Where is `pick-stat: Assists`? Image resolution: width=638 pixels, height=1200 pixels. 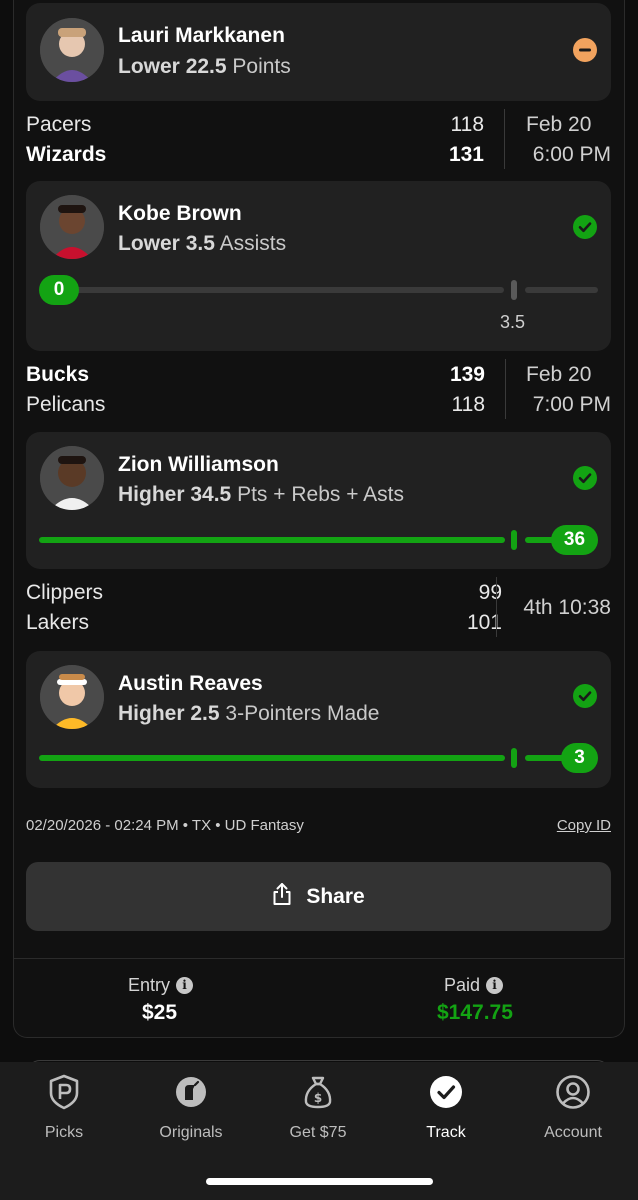
pick-stat: Assists is located at coordinates (253, 243).